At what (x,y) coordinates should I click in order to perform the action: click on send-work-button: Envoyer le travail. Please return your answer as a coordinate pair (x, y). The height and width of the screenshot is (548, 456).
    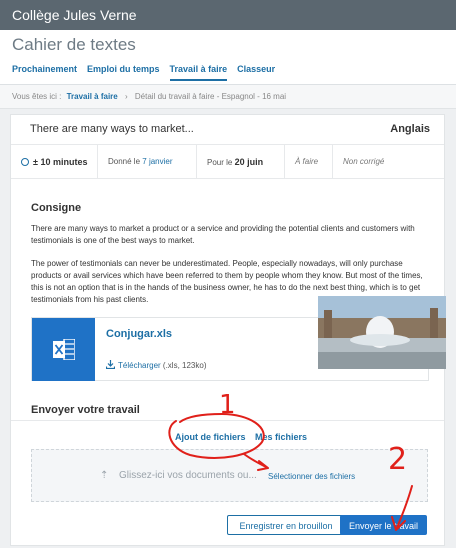
    Looking at the image, I should click on (383, 525).